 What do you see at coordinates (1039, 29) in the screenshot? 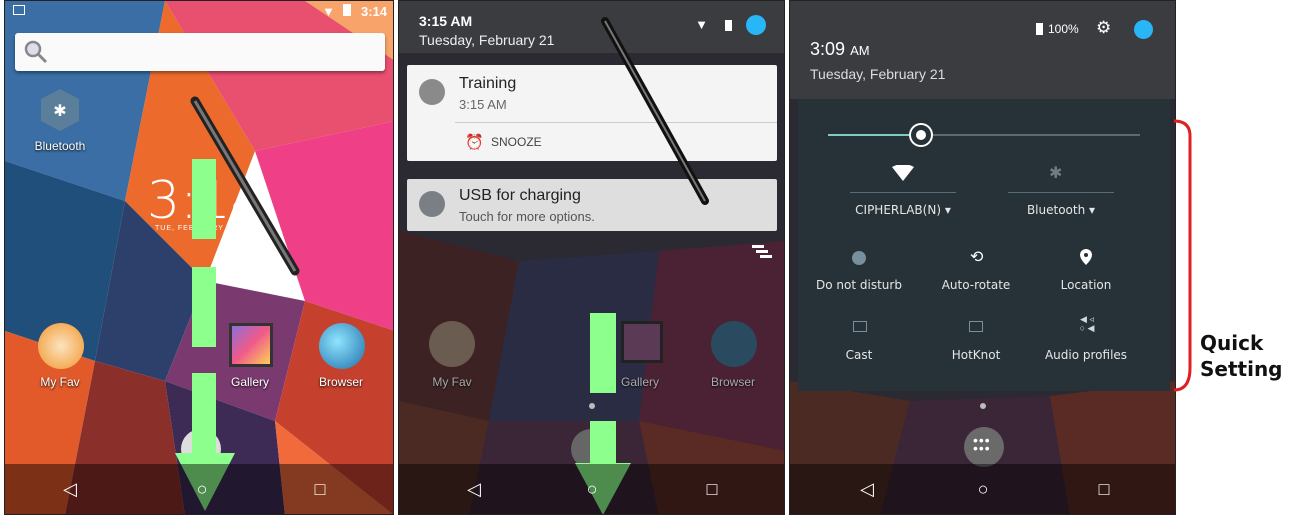
I see `battery-icon` at bounding box center [1039, 29].